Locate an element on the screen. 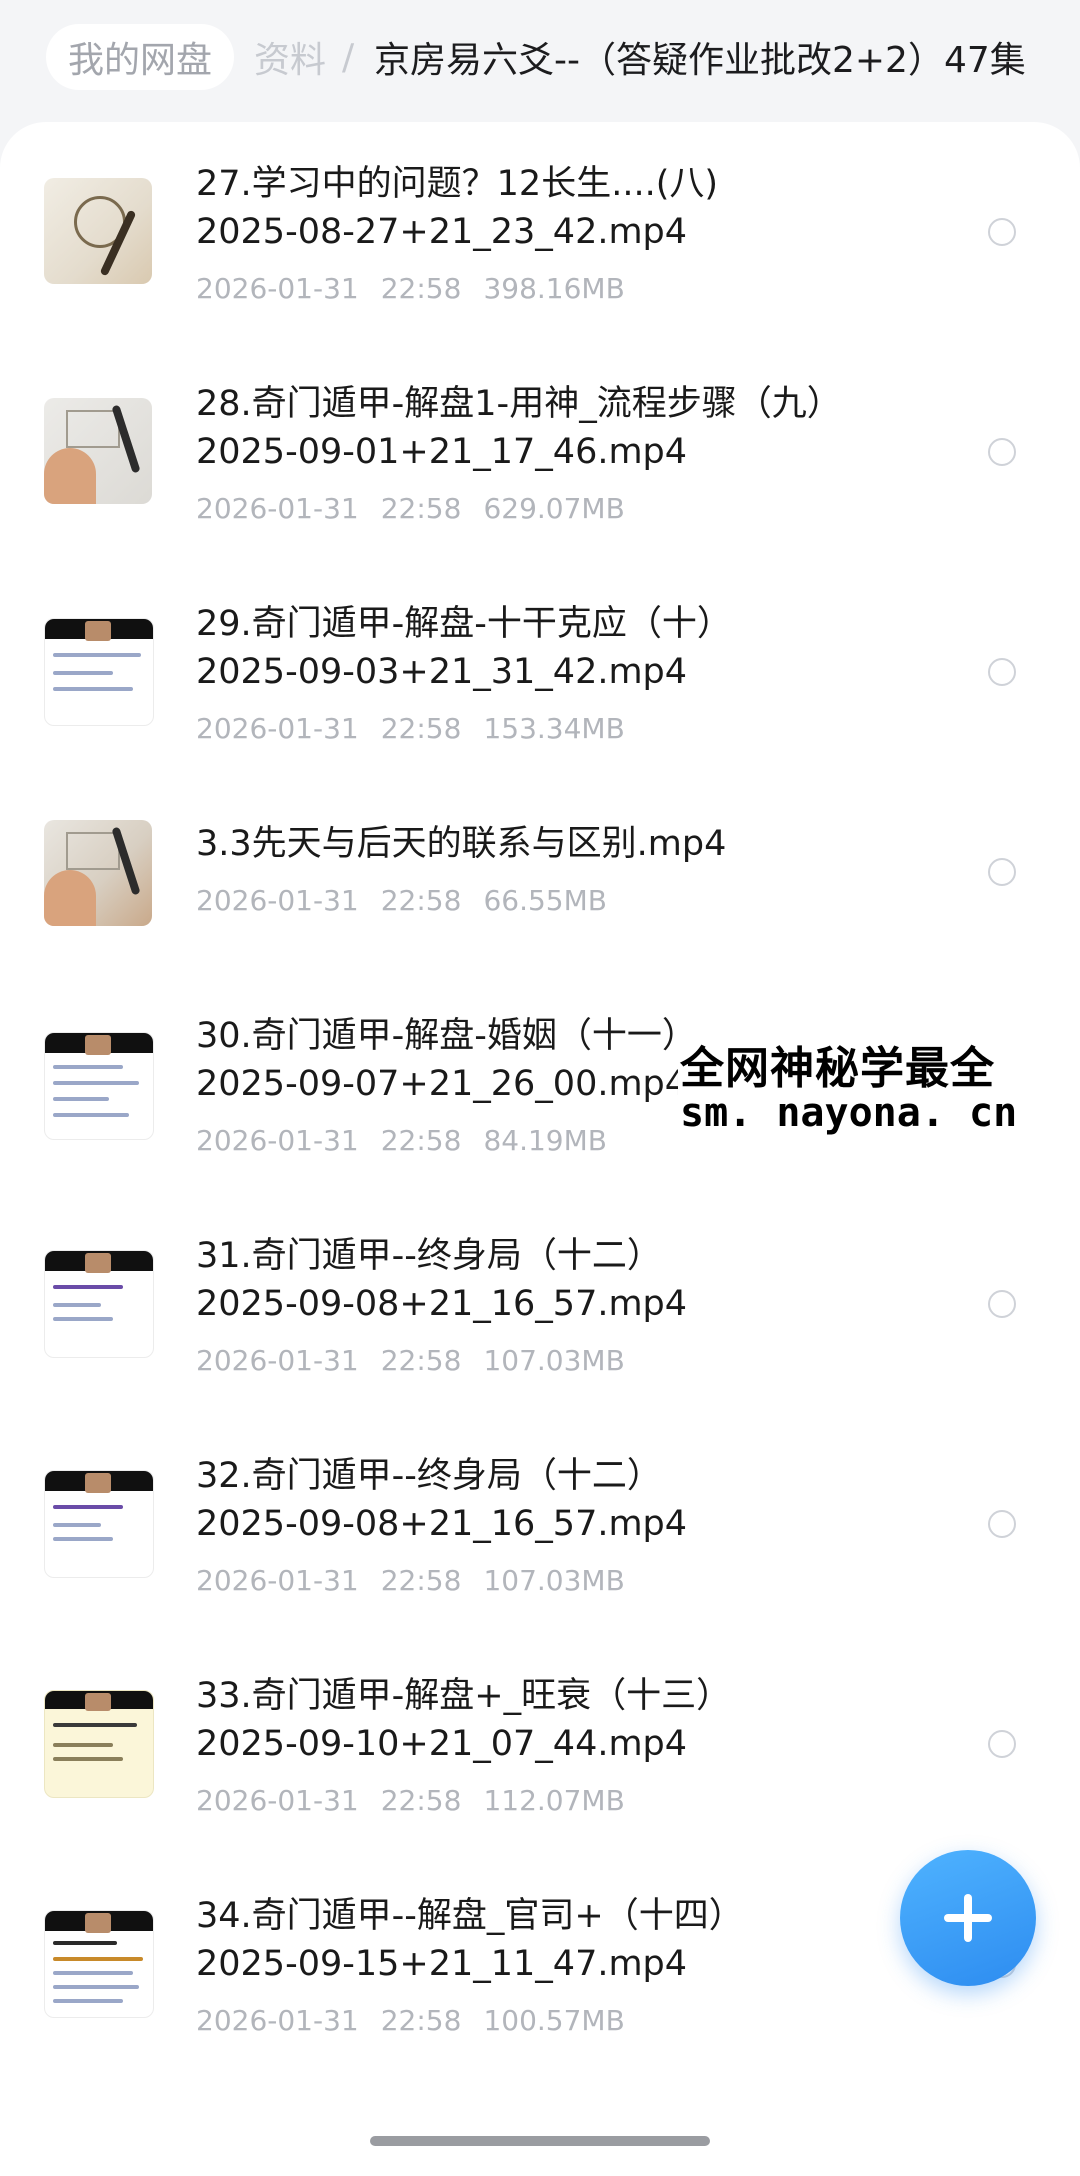 Image resolution: width=1080 pixels, height=2176 pixels. file-name: 33.奇门遁甲-解盘+_旺衰（十三） is located at coordinates (464, 1696).